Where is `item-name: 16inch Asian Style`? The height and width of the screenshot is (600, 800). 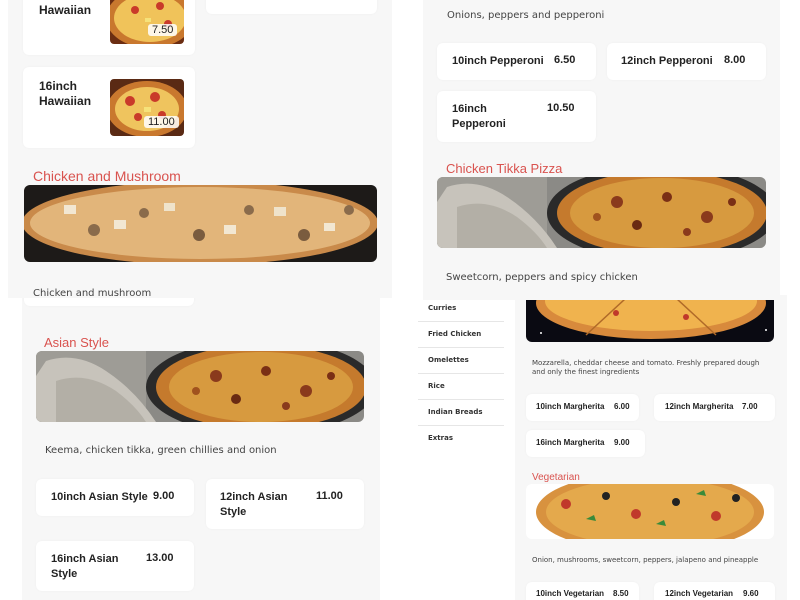
item-name: 16inch Asian Style is located at coordinates (85, 566).